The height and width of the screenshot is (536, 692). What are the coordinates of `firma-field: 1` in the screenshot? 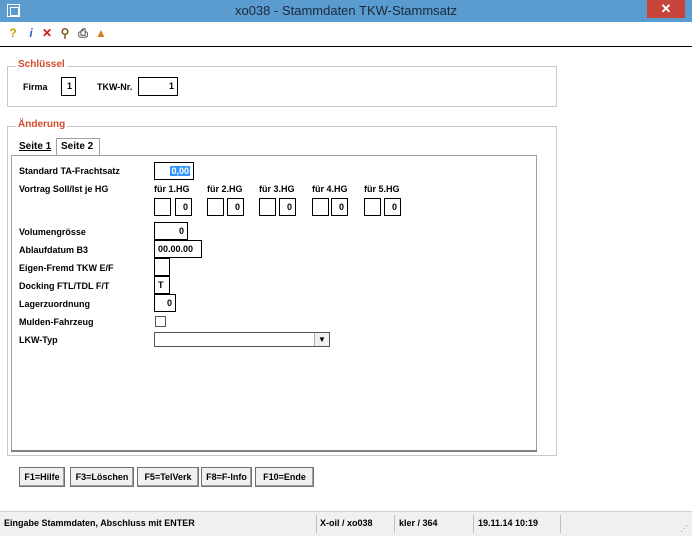 It's located at (68, 86).